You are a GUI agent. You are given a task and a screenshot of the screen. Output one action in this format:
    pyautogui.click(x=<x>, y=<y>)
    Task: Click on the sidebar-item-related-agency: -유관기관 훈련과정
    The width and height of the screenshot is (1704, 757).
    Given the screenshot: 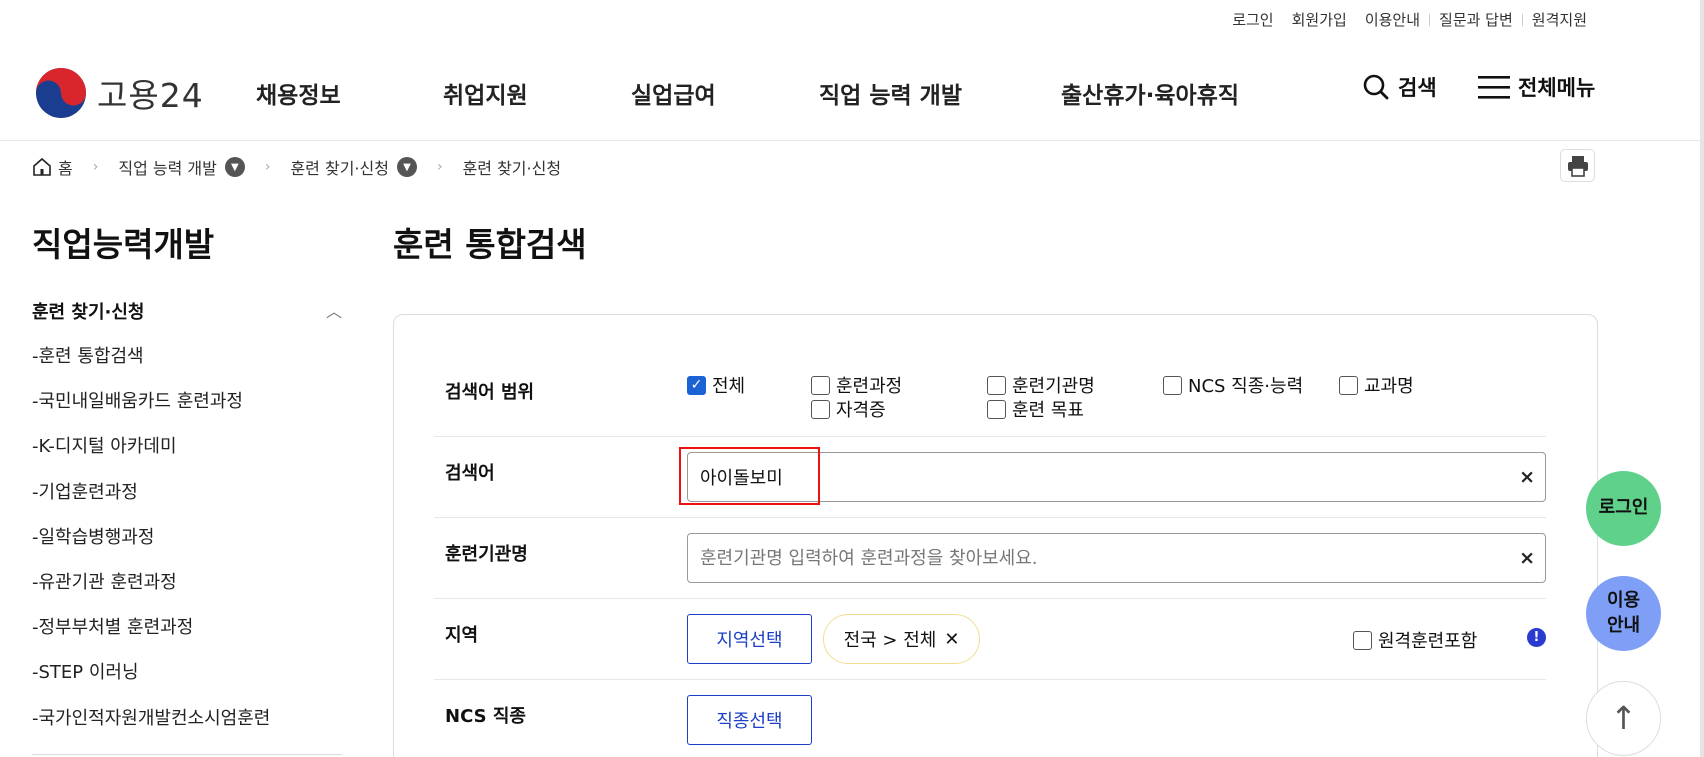 What is the action you would take?
    pyautogui.click(x=151, y=590)
    